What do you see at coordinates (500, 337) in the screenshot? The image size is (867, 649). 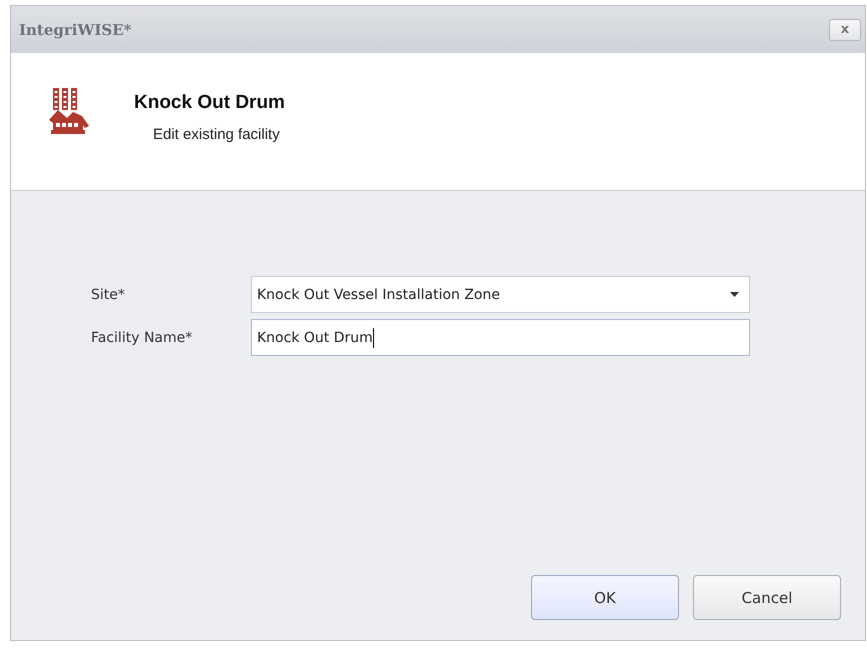 I see `facility-name-input: Knock Out Drum` at bounding box center [500, 337].